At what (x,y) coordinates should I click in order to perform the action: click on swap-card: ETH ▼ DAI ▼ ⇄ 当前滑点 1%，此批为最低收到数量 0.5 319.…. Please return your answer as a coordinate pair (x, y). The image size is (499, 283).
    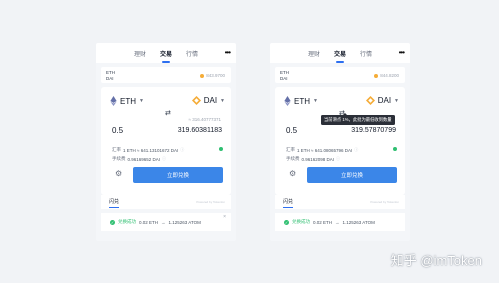
    Looking at the image, I should click on (340, 141).